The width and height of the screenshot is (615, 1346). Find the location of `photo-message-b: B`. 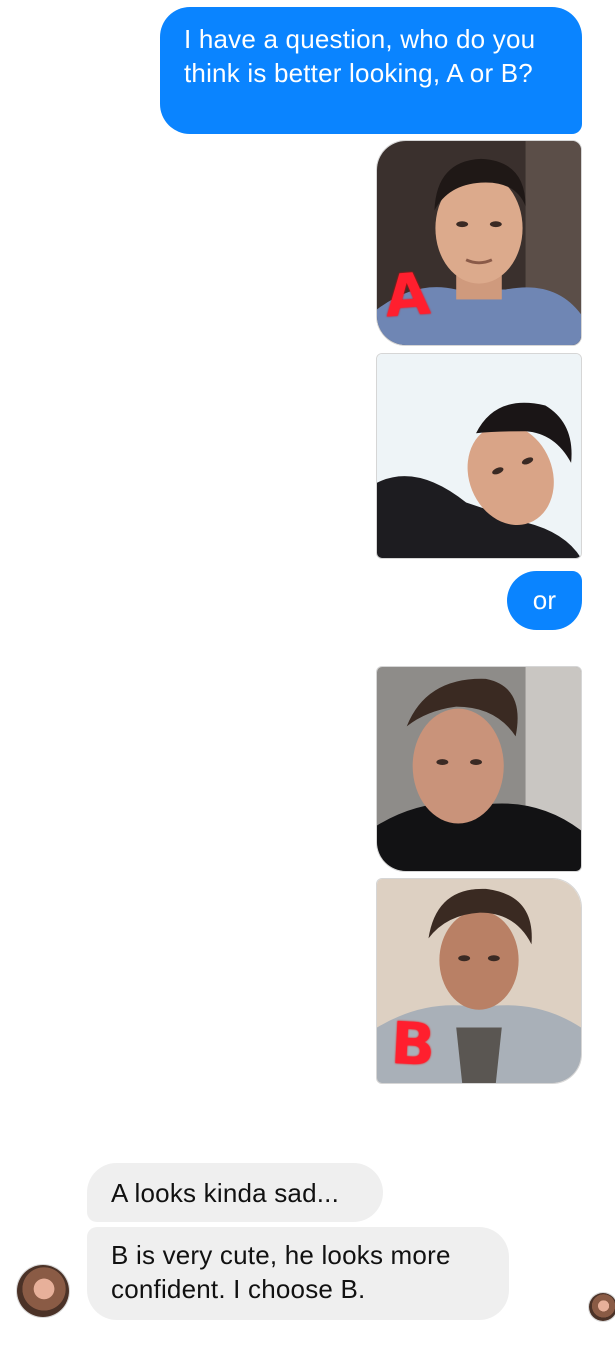

photo-message-b: B is located at coordinates (479, 981).